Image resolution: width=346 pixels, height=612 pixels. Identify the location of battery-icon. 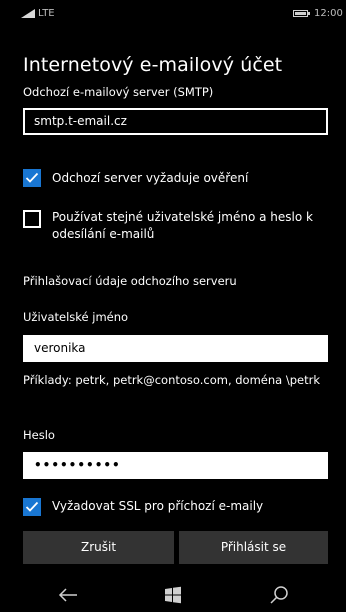
(300, 13).